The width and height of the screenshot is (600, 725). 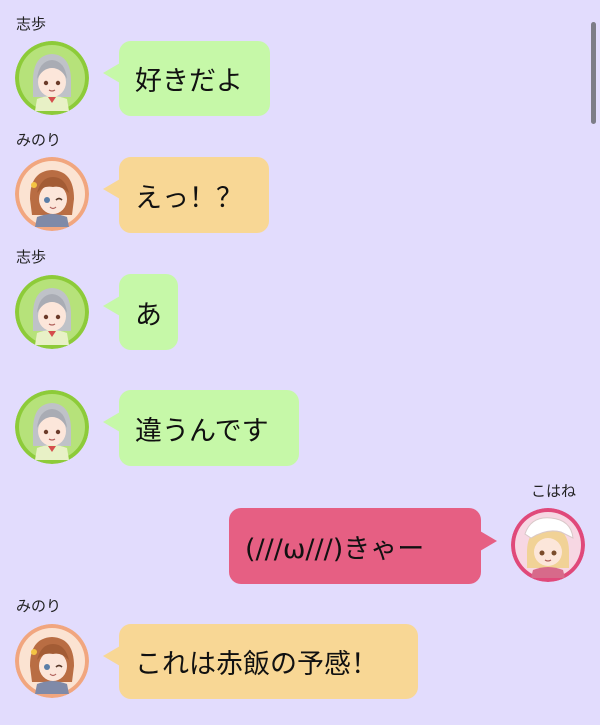 What do you see at coordinates (186, 195) in the screenshot?
I see `message-bubble: えっ！？` at bounding box center [186, 195].